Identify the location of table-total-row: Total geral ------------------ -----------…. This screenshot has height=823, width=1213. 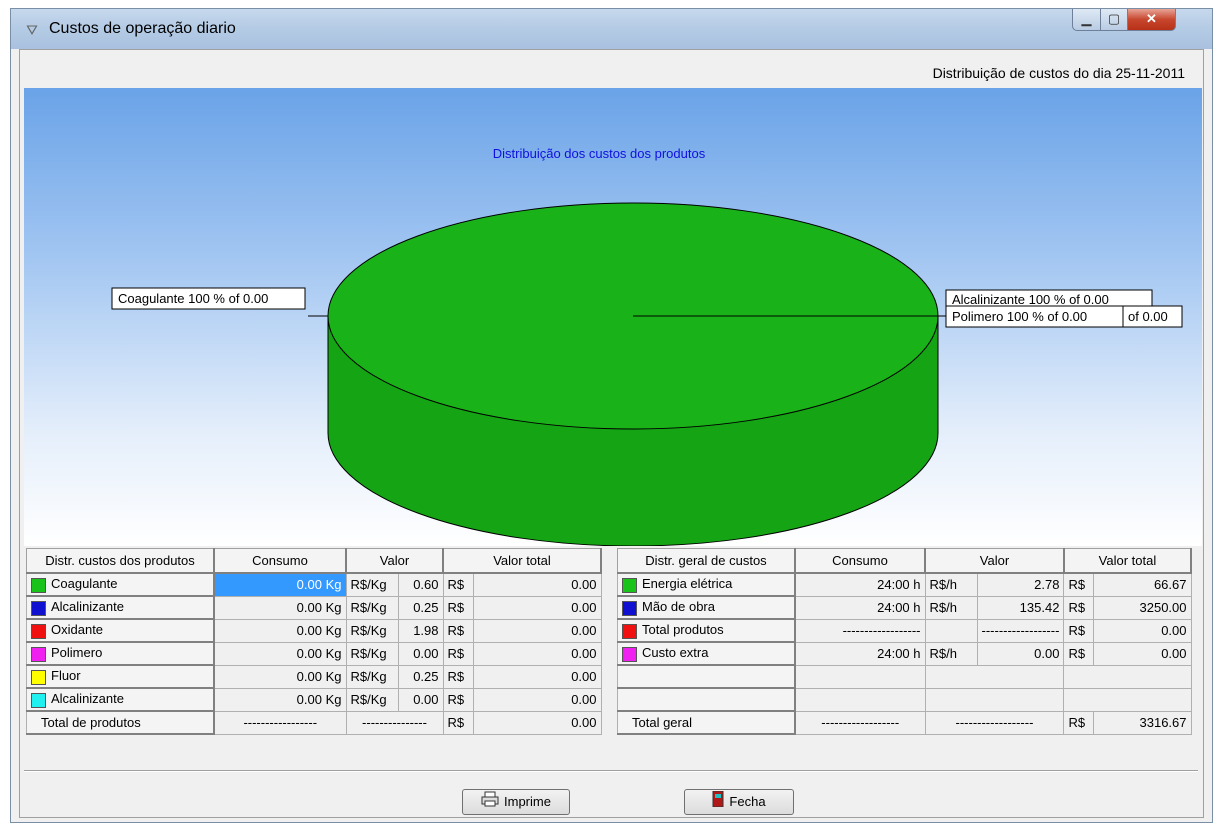
(904, 722).